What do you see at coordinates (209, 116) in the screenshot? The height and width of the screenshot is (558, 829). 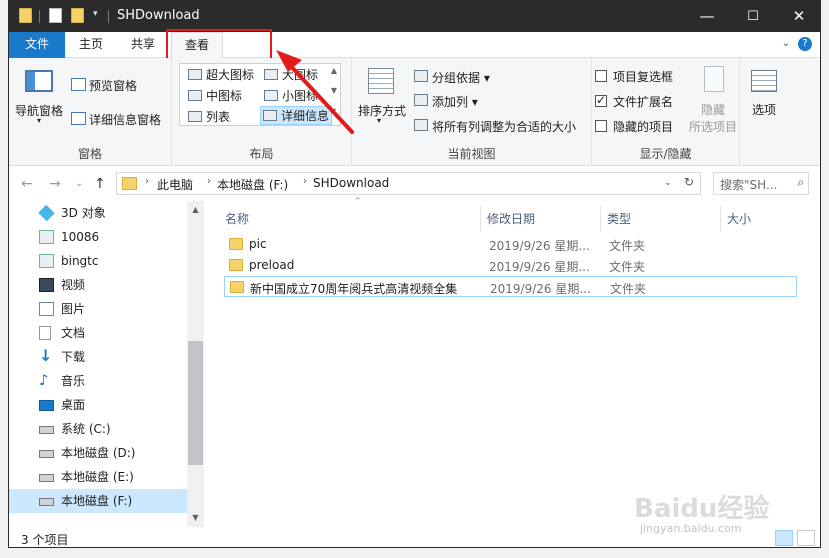 I see `layout-list: 列表` at bounding box center [209, 116].